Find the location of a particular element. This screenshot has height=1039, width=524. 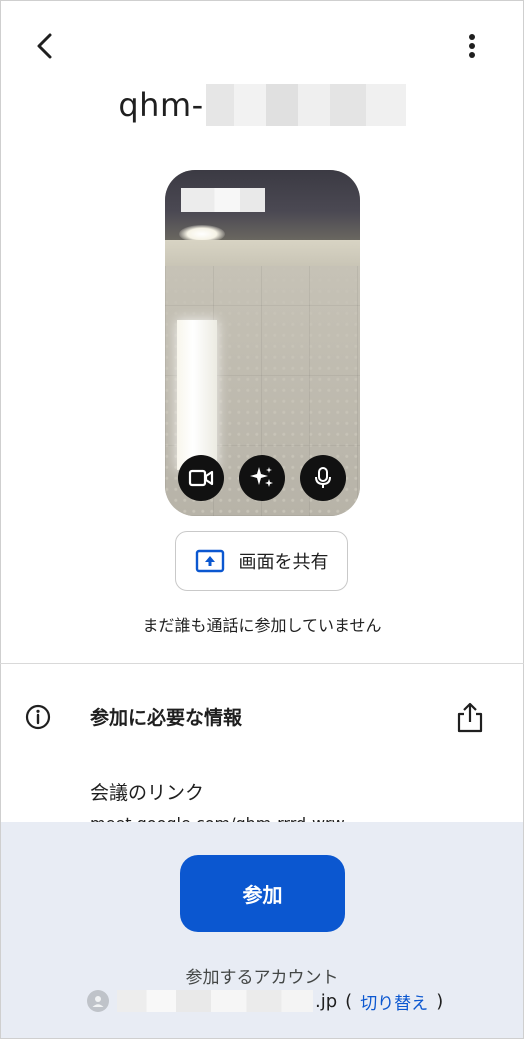

info-icon is located at coordinates (38, 717).